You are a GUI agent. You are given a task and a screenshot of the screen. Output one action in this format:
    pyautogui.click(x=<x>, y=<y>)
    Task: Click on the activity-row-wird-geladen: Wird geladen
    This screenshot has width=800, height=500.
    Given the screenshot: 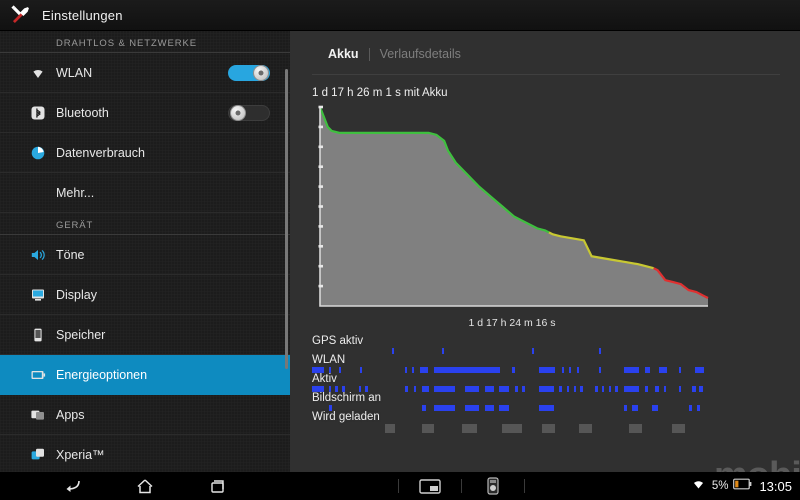 What is the action you would take?
    pyautogui.click(x=512, y=421)
    